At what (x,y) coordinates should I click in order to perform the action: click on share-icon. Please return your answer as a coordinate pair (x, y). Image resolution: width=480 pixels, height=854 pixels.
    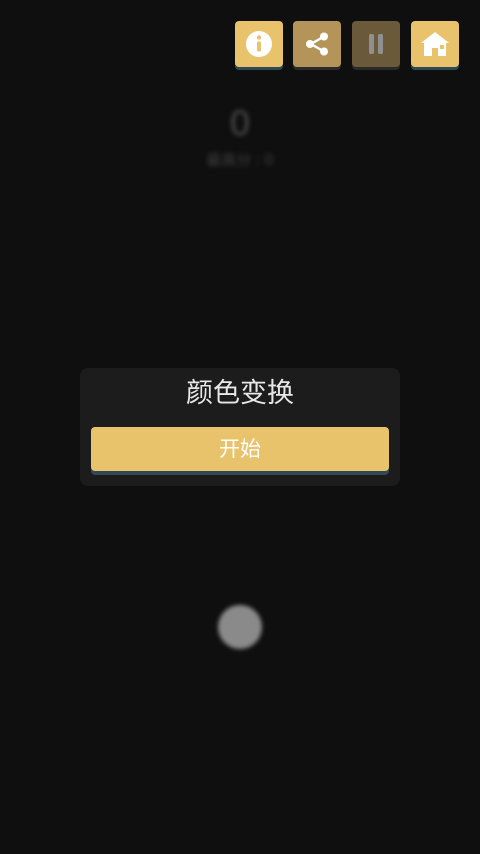
    Looking at the image, I should click on (317, 44).